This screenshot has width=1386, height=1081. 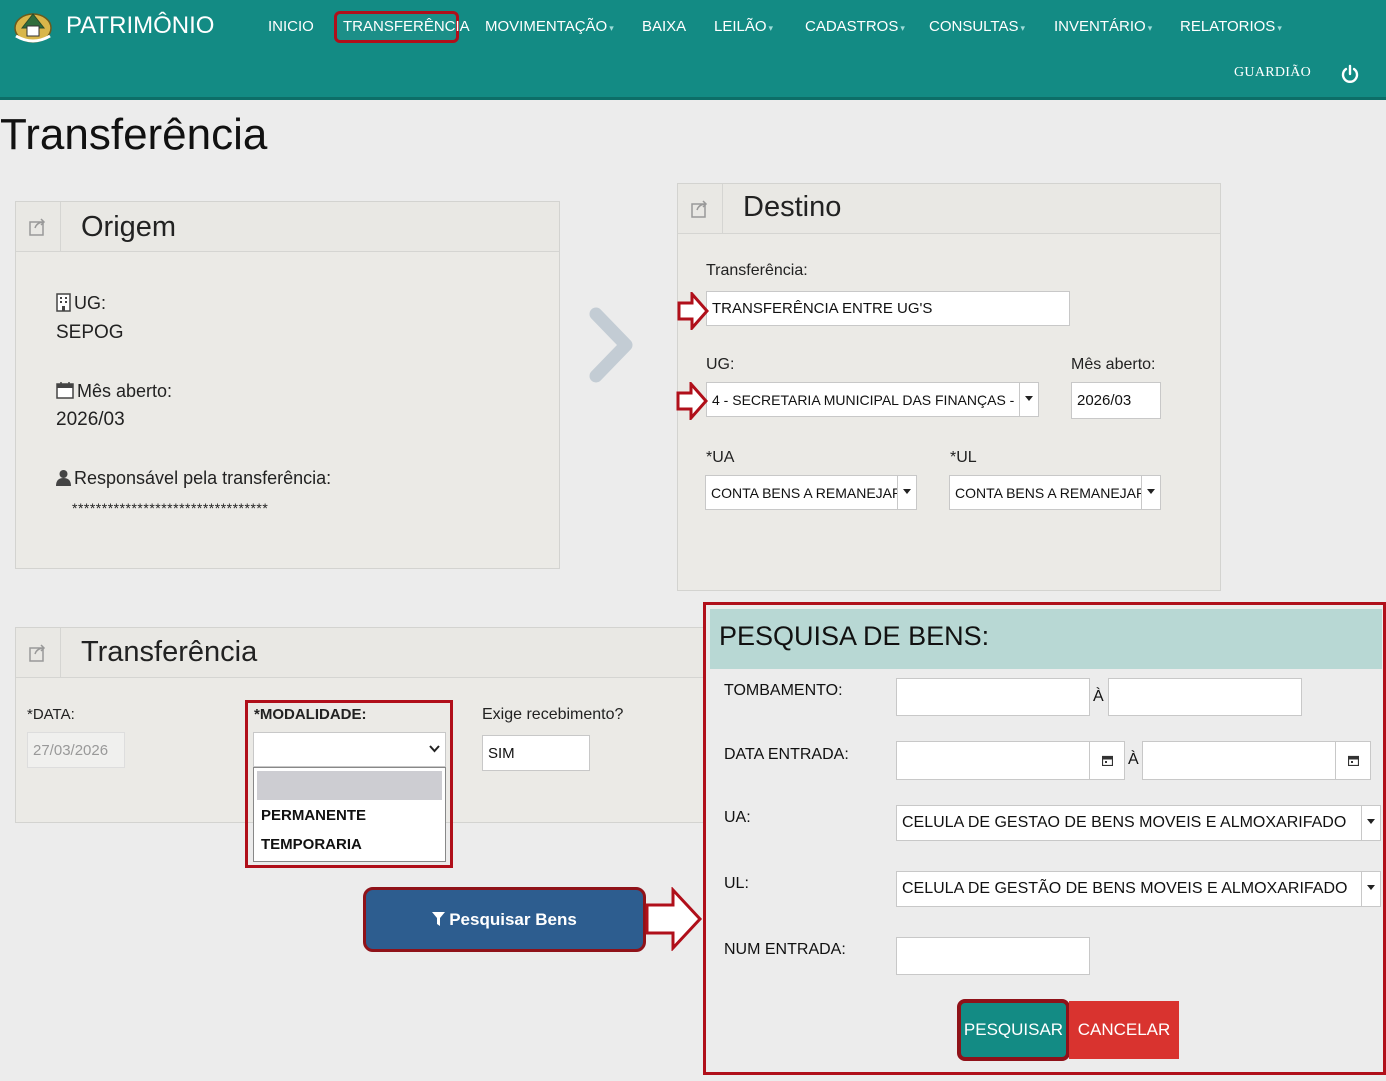 What do you see at coordinates (313, 815) in the screenshot?
I see `modalidade-option-permanente: PERMANENTE` at bounding box center [313, 815].